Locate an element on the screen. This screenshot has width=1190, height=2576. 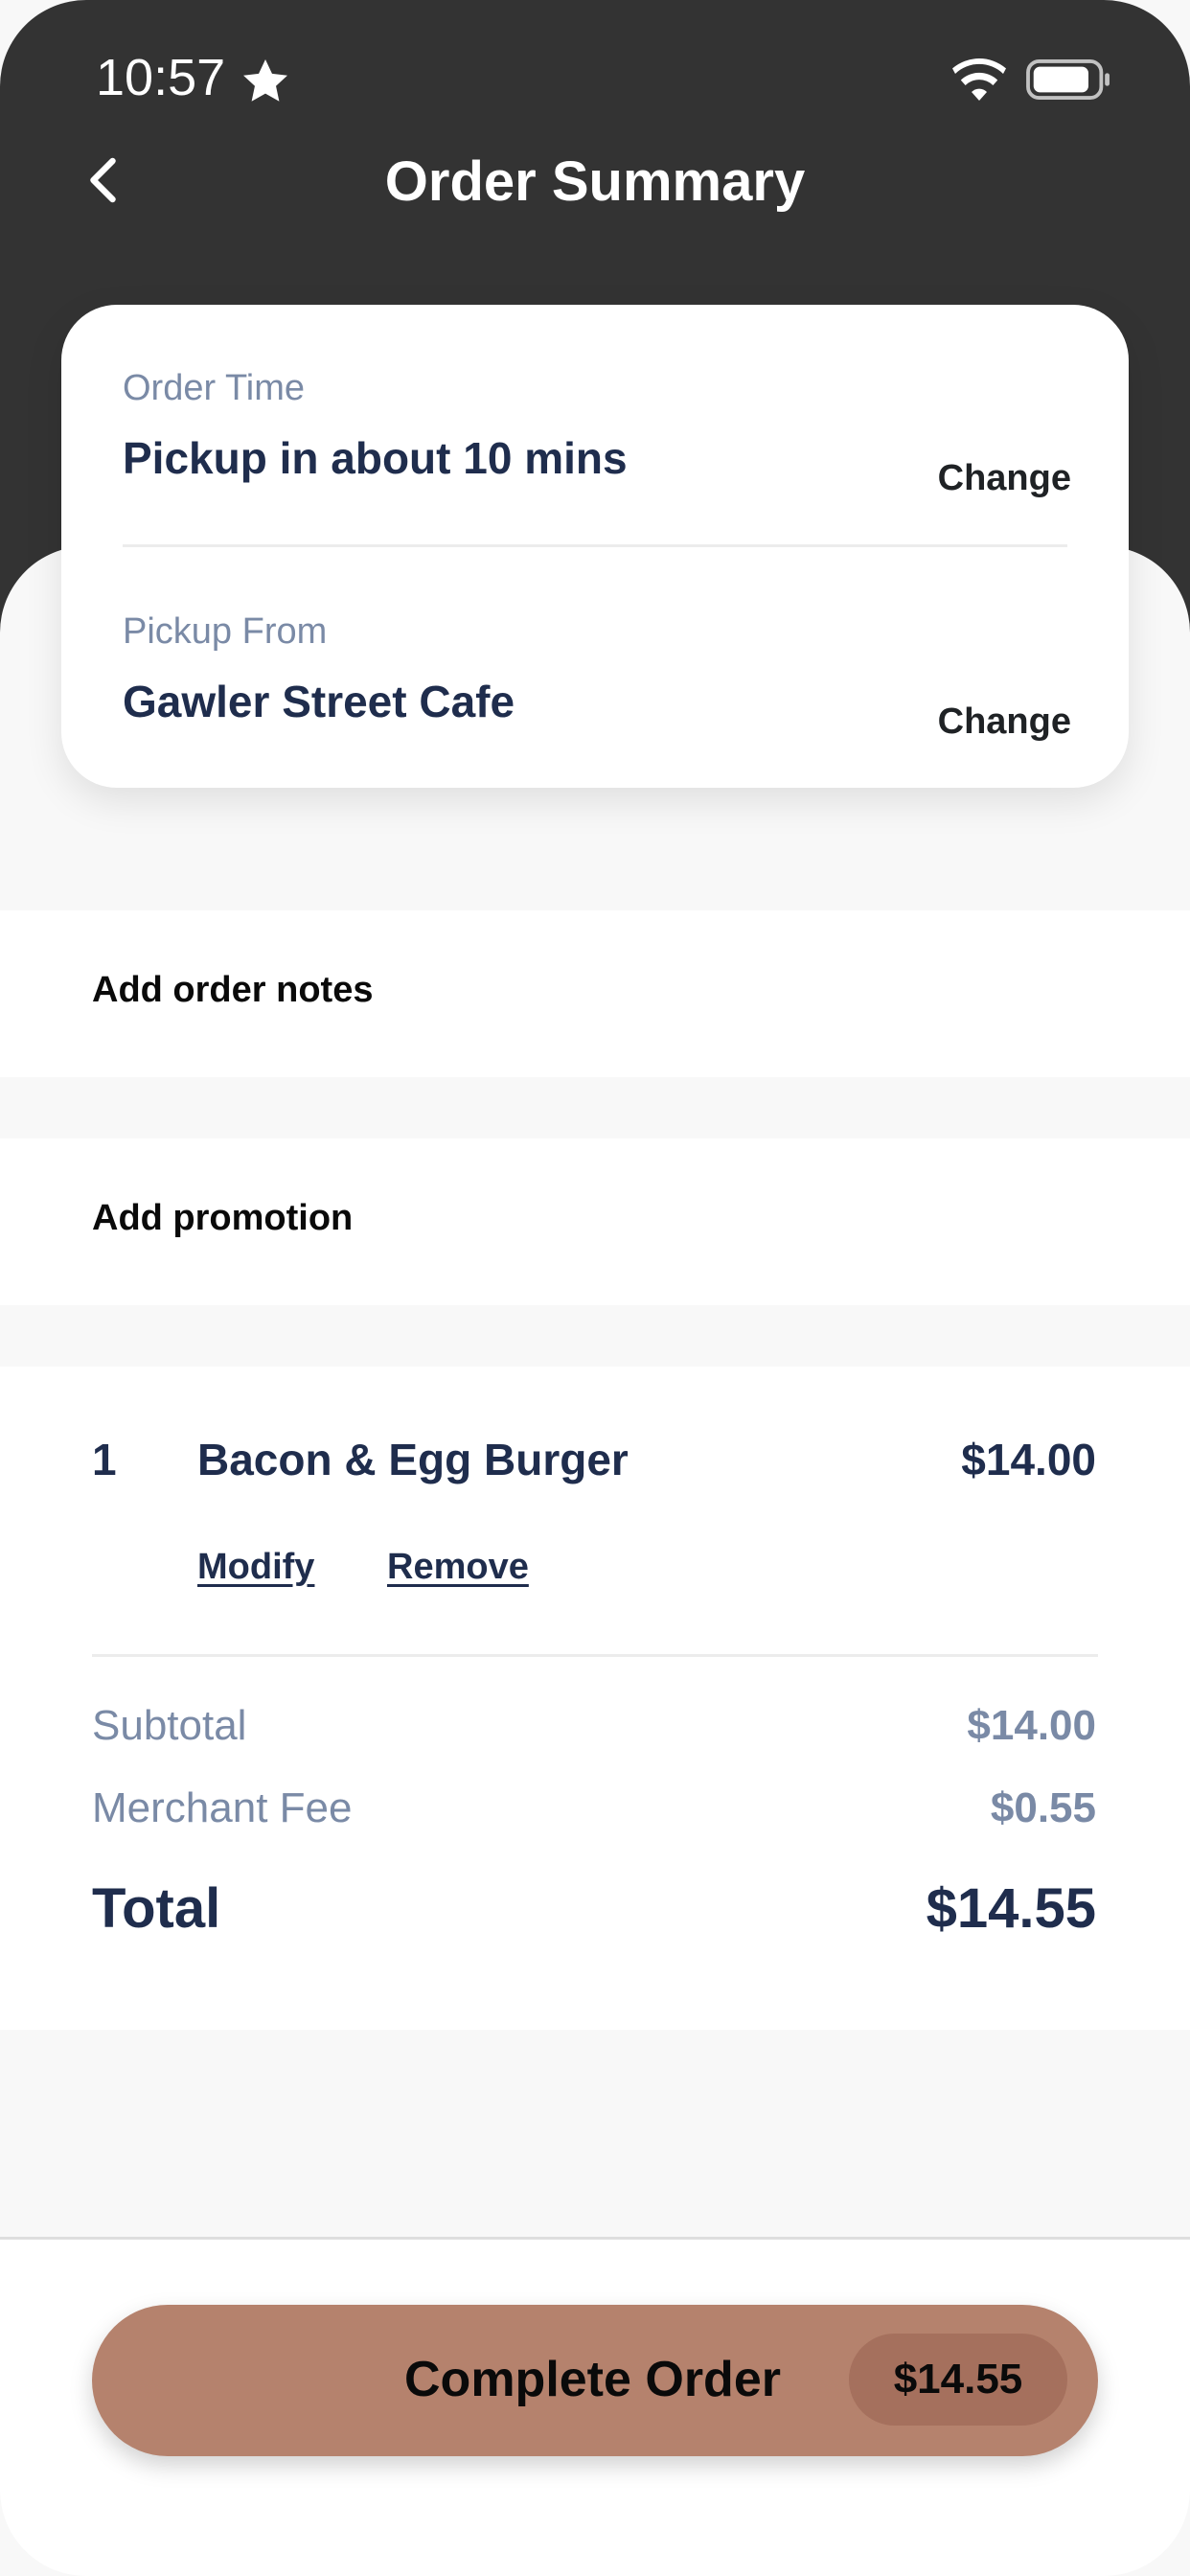
merchant-fee-value: $0.55 is located at coordinates (1043, 1807).